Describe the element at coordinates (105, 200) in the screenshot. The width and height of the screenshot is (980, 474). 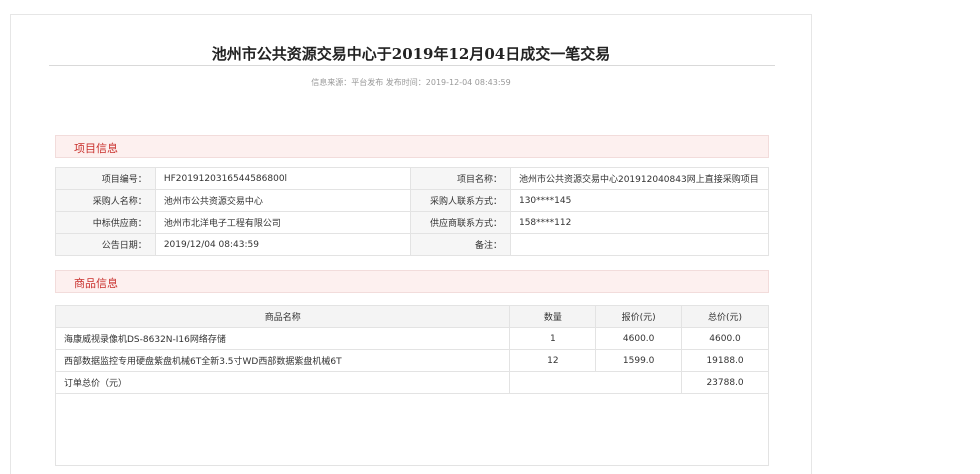
I see `purchaser-name-label: 采购人名称：` at that location.